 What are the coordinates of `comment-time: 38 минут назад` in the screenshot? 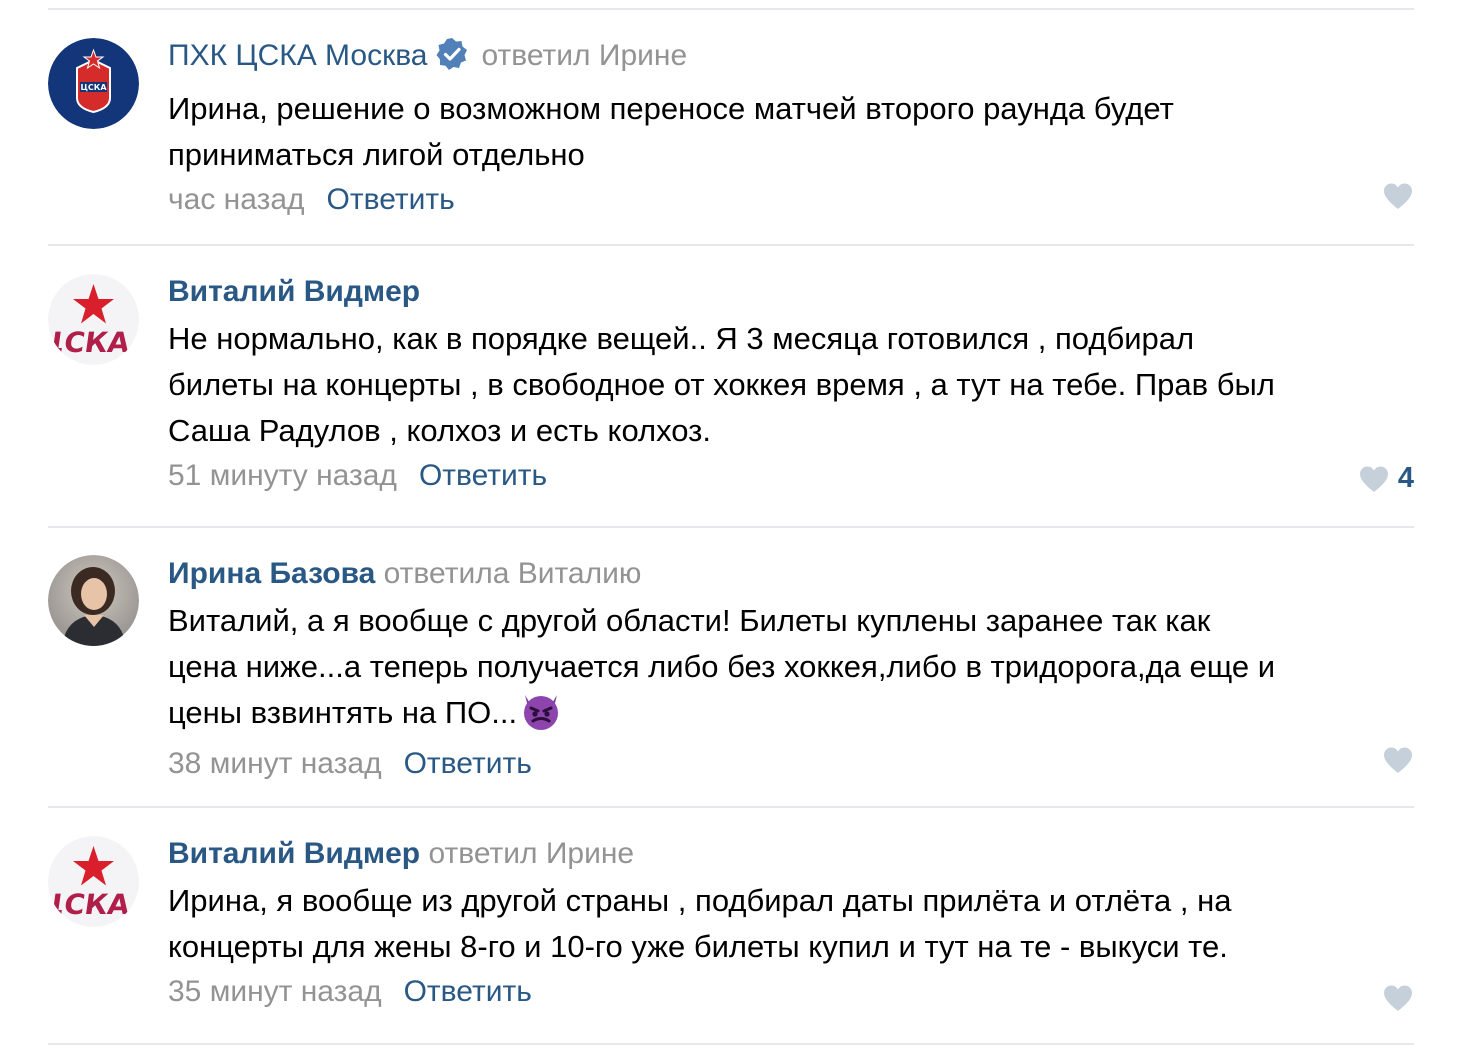 It's located at (275, 763).